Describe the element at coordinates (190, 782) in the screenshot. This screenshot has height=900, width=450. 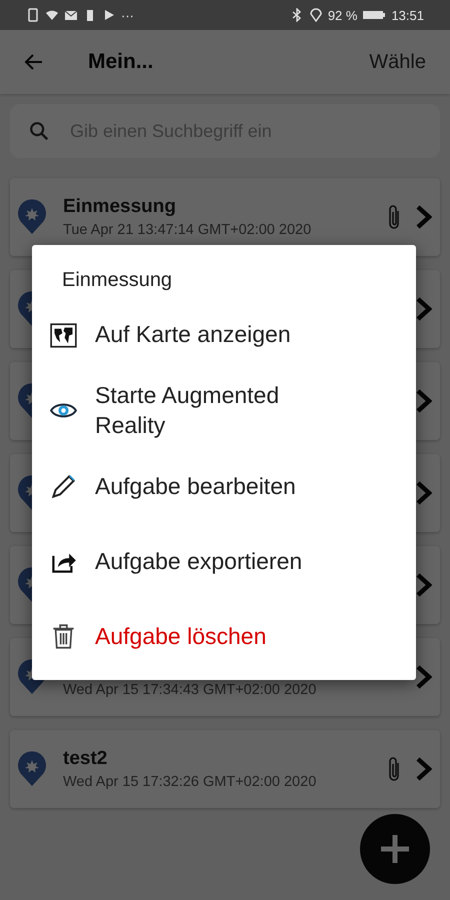
I see `task-date: Wed Apr 15 17:32:26 GMT+02:00 2020` at that location.